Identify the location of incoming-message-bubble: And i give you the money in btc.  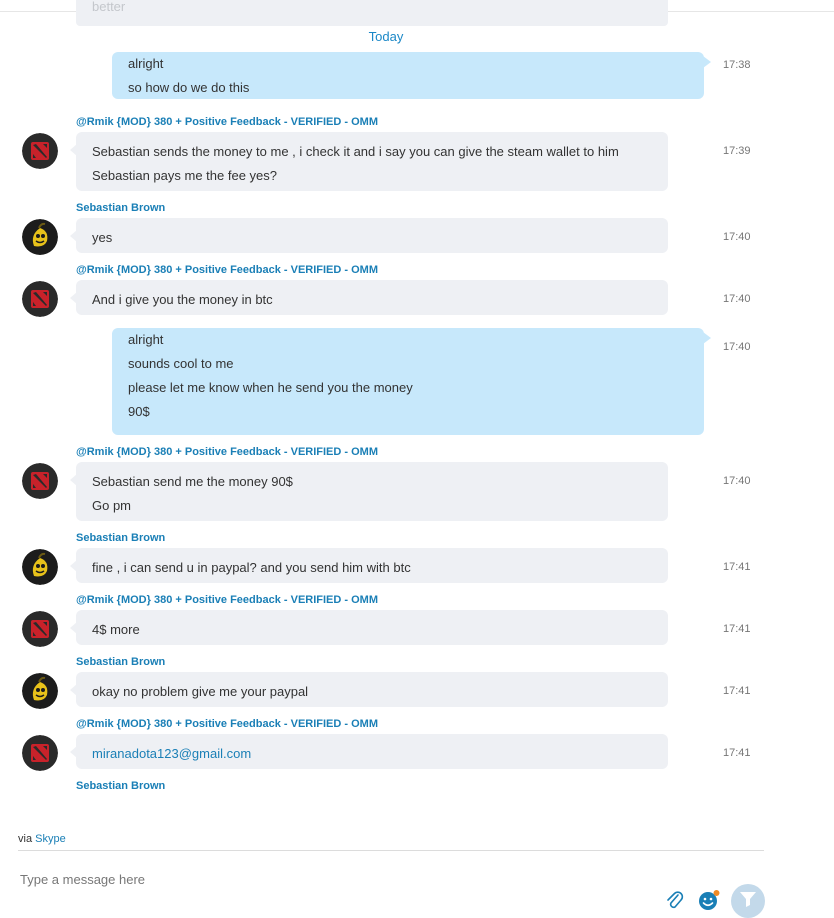
(369, 297).